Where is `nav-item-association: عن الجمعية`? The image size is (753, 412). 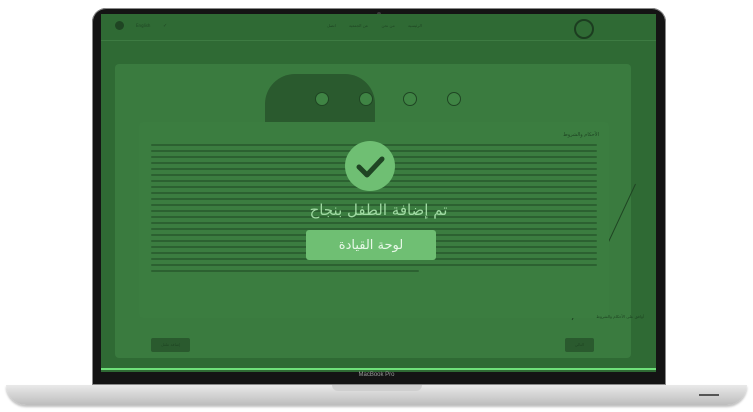
nav-item-association: عن الجمعية is located at coordinates (358, 25).